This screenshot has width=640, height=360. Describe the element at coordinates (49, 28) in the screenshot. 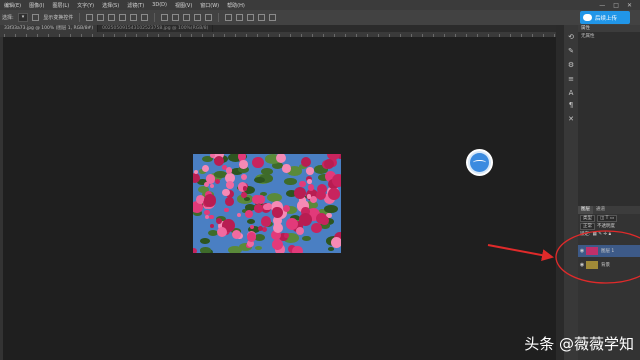

I see `tab-document-1: 33f33a73.jpg @ 100% (图层 1, RGB/8#)` at that location.